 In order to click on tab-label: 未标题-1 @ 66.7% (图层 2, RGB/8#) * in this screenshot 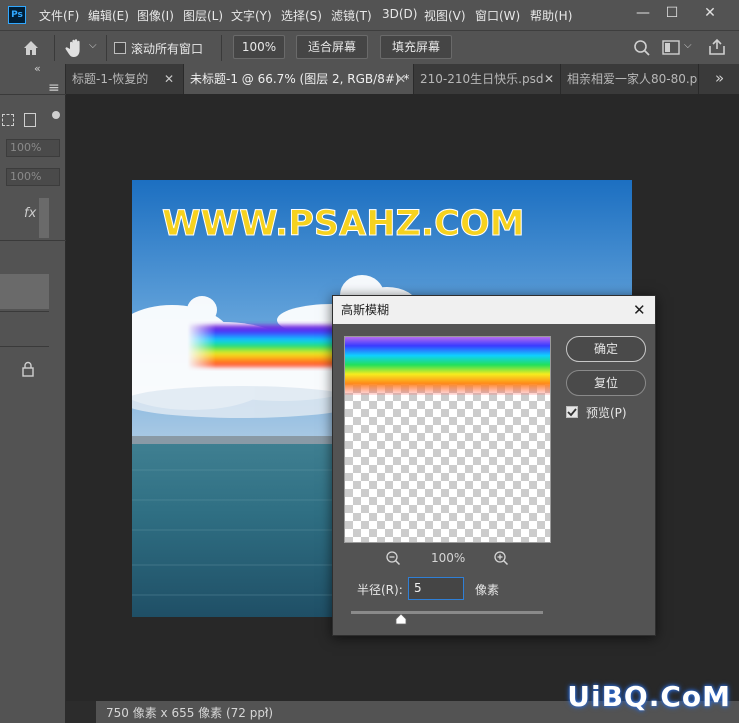, I will do `click(300, 79)`.